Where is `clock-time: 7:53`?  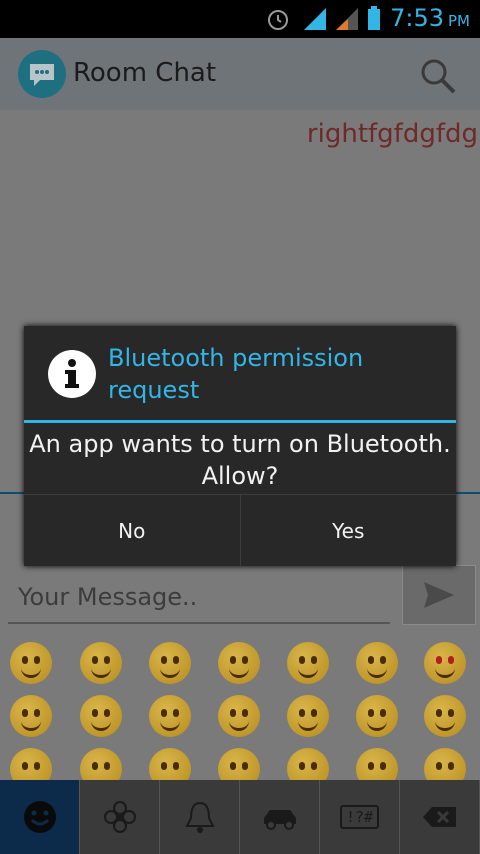 clock-time: 7:53 is located at coordinates (417, 18).